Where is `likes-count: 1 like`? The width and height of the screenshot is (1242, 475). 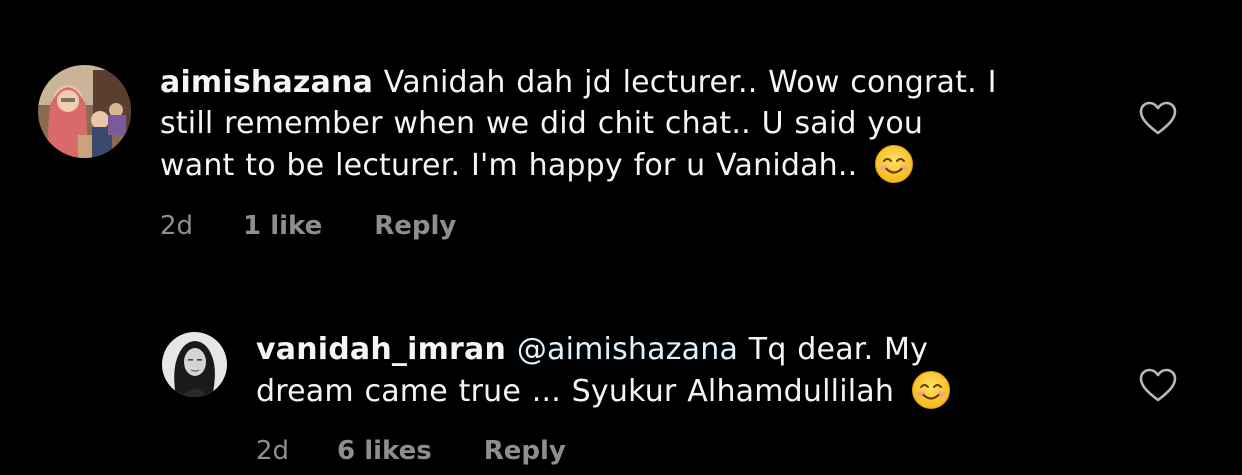
likes-count: 1 like is located at coordinates (282, 226).